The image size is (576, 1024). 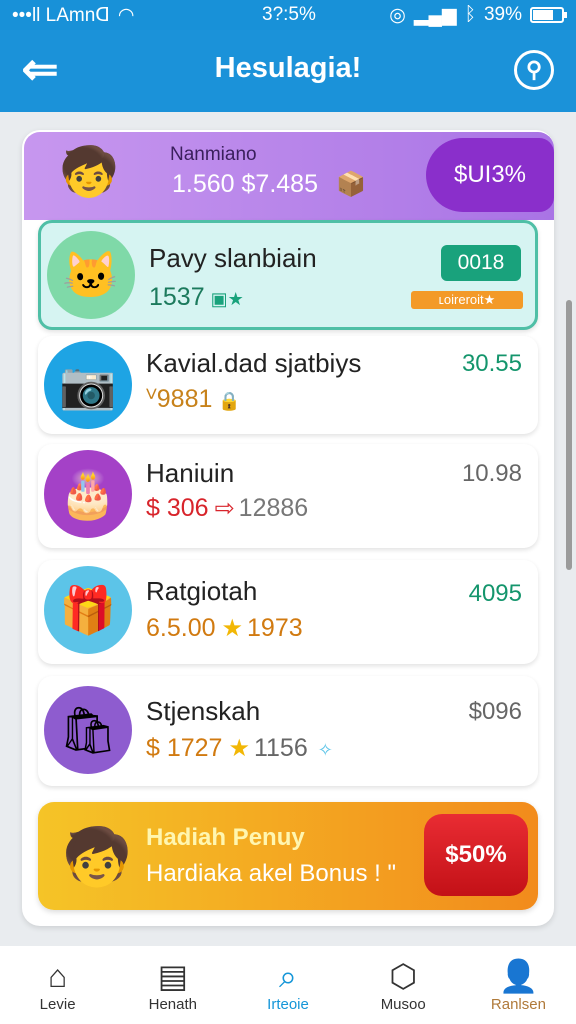 What do you see at coordinates (275, 628) in the screenshot?
I see `item-extra: 1973` at bounding box center [275, 628].